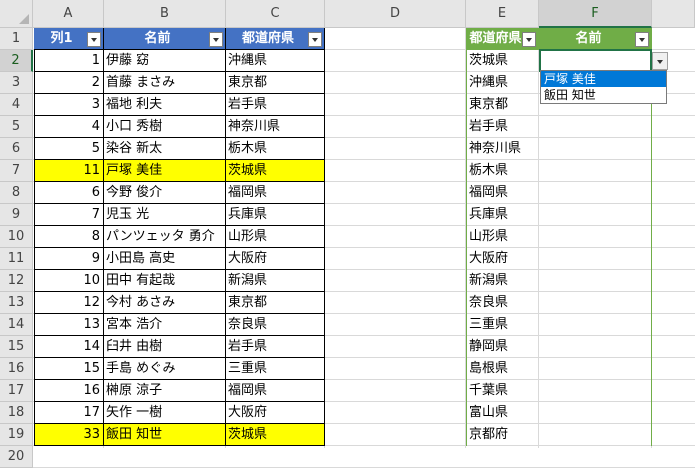 This screenshot has height=468, width=695. Describe the element at coordinates (502, 259) in the screenshot. I see `table2-cell-prefecture: 大阪府` at that location.